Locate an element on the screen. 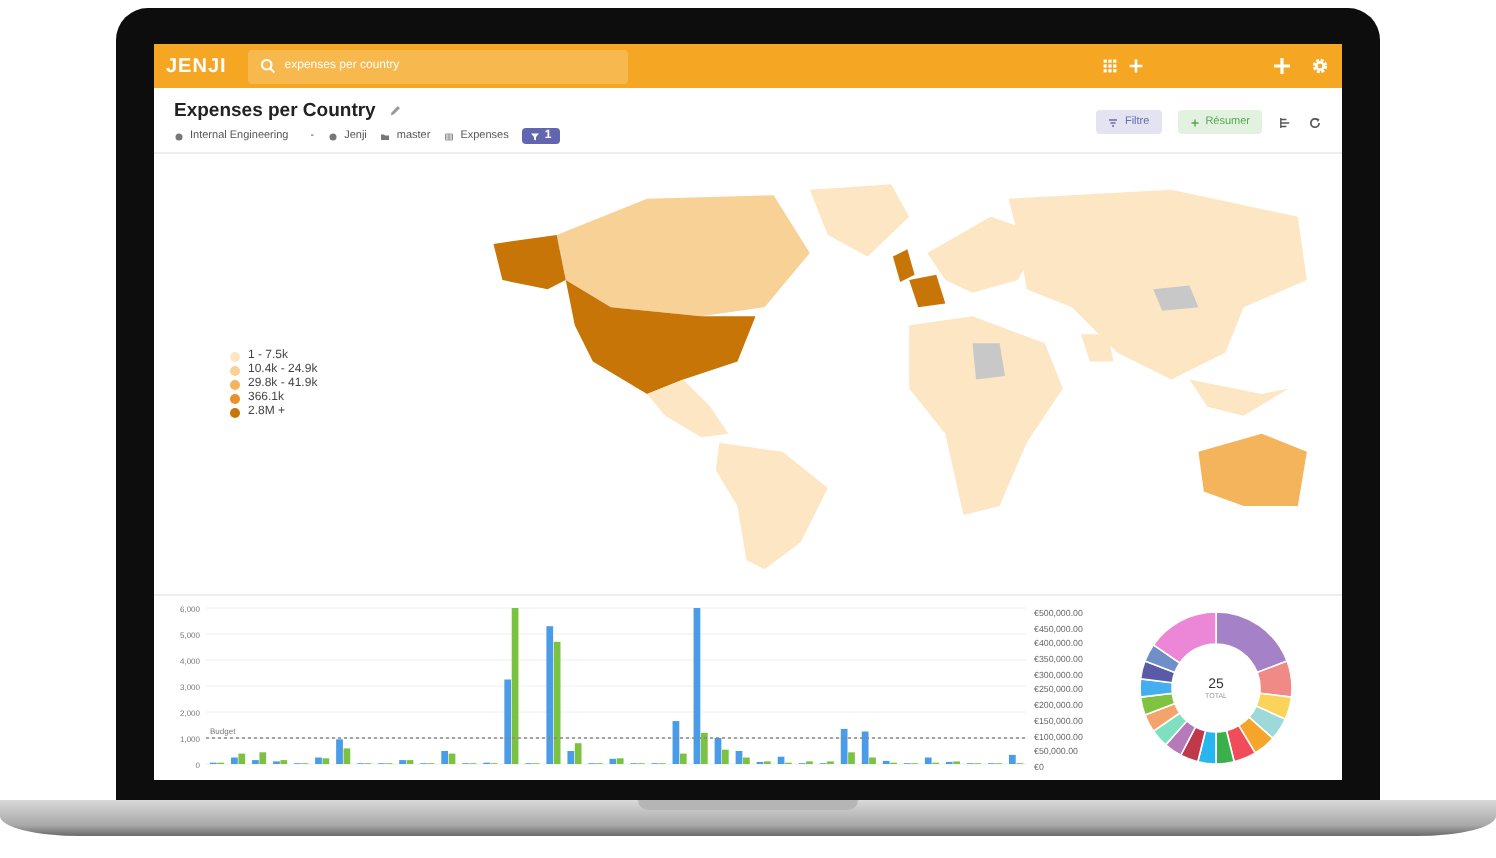  table-icon is located at coordinates (449, 136).